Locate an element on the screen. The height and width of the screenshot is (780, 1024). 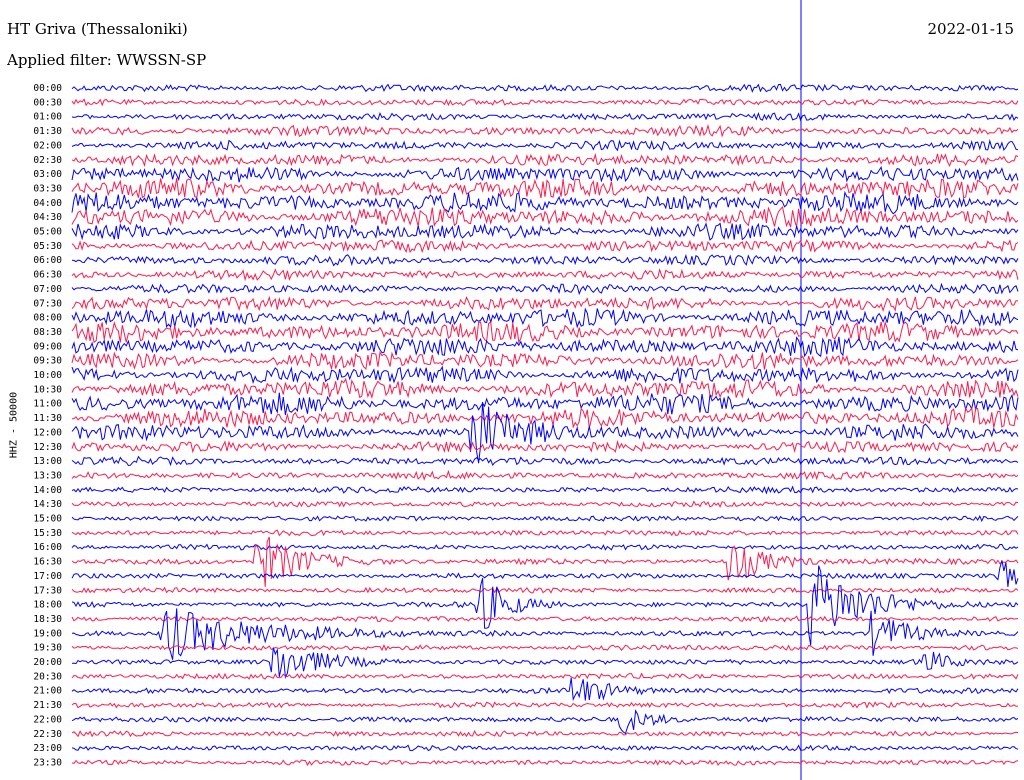
row-time-label: 20:00 is located at coordinates (47, 662).